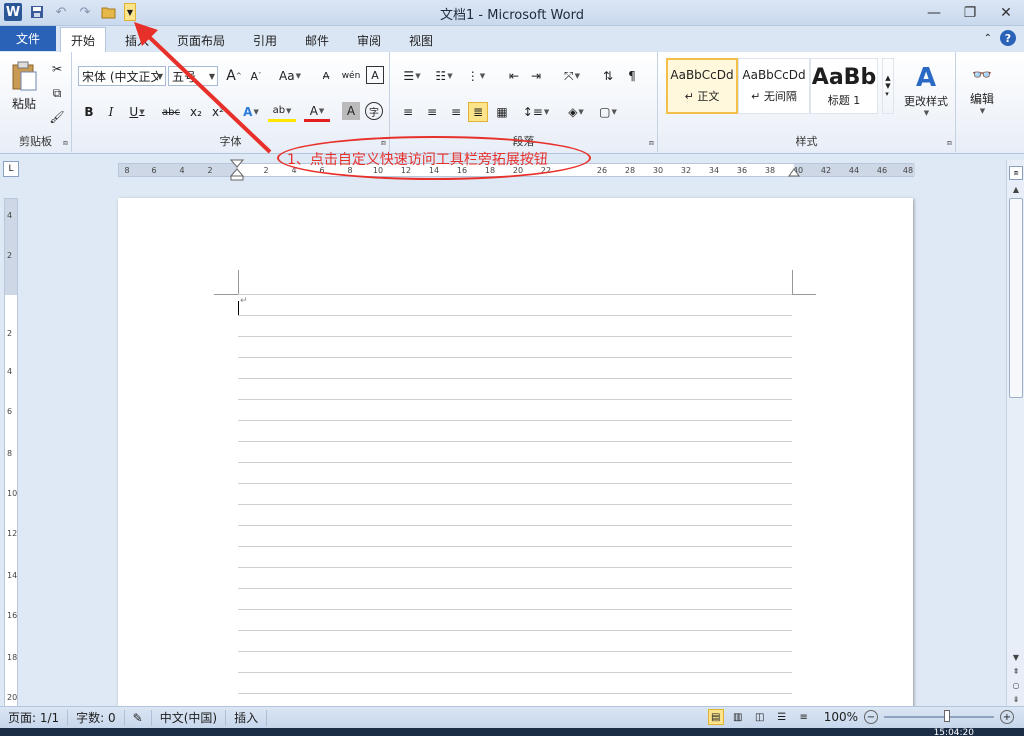  Describe the element at coordinates (774, 86) in the screenshot. I see `style-no-spacing: AaBbCcDd ↵ 无间隔` at that location.